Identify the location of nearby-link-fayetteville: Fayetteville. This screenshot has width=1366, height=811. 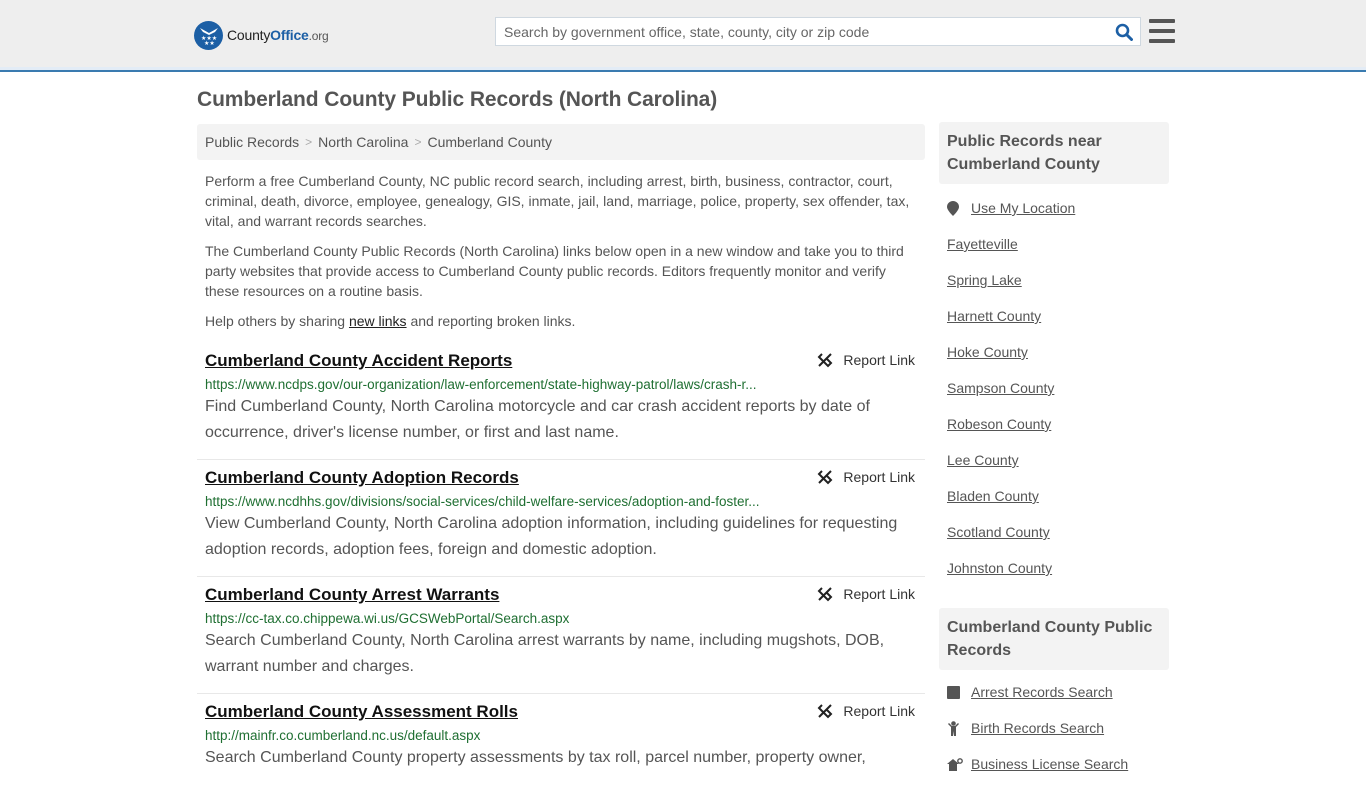
(982, 244).